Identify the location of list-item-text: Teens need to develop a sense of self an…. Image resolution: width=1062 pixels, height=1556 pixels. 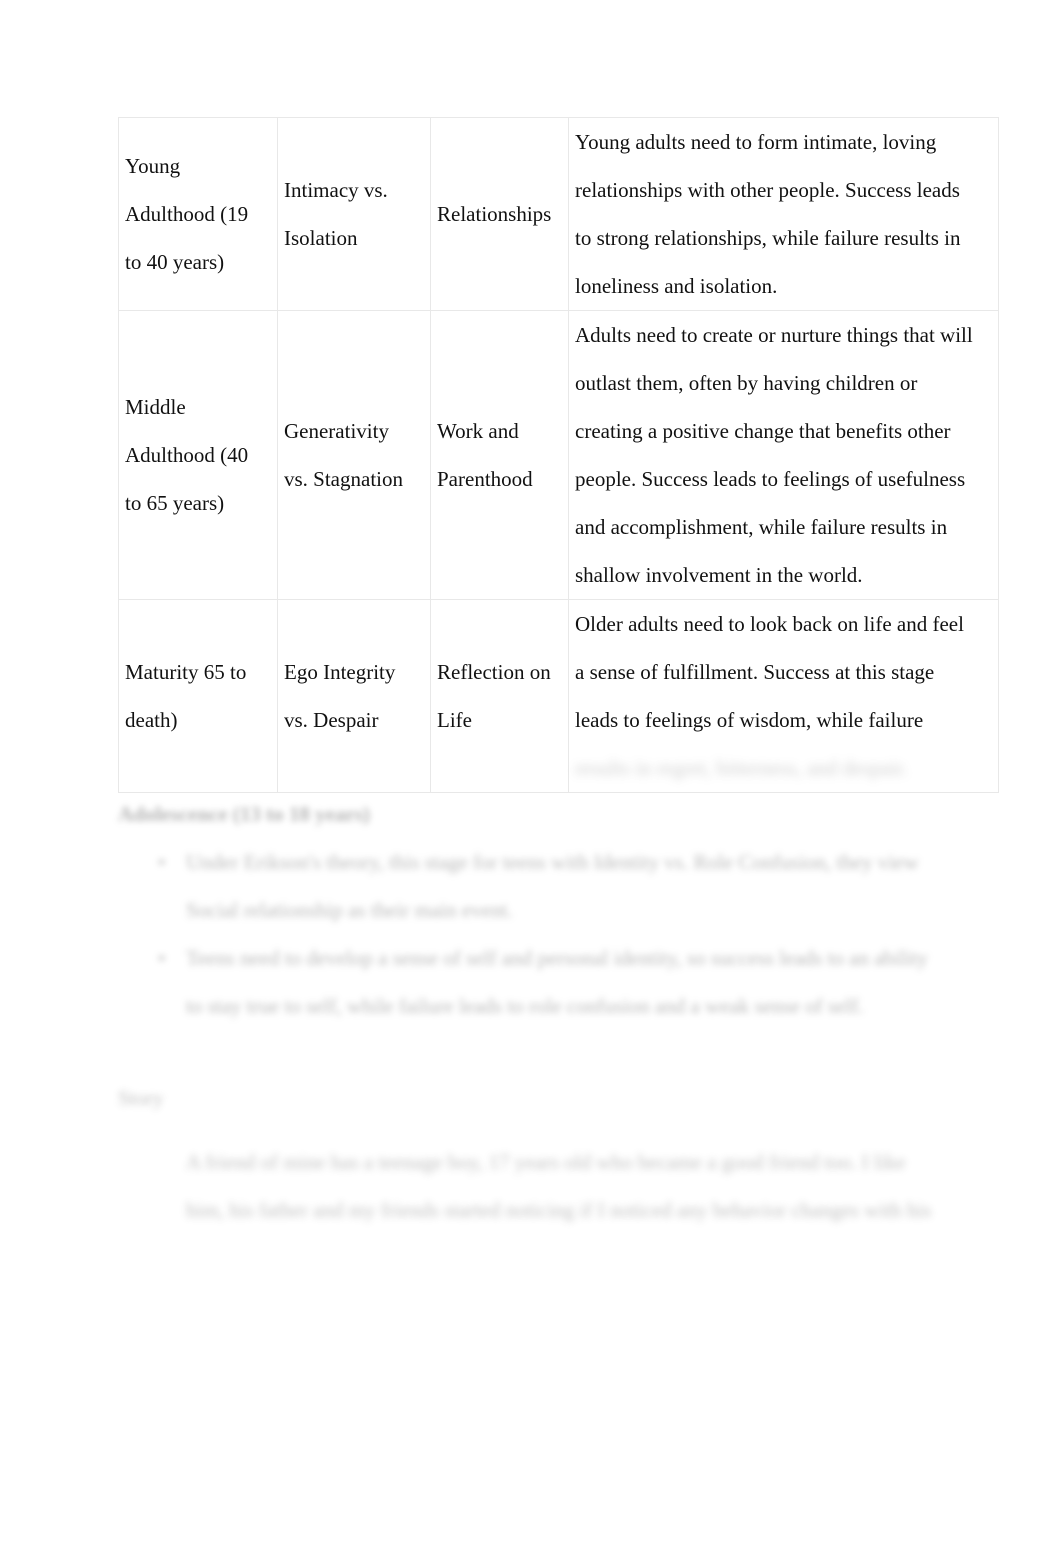
(567, 982).